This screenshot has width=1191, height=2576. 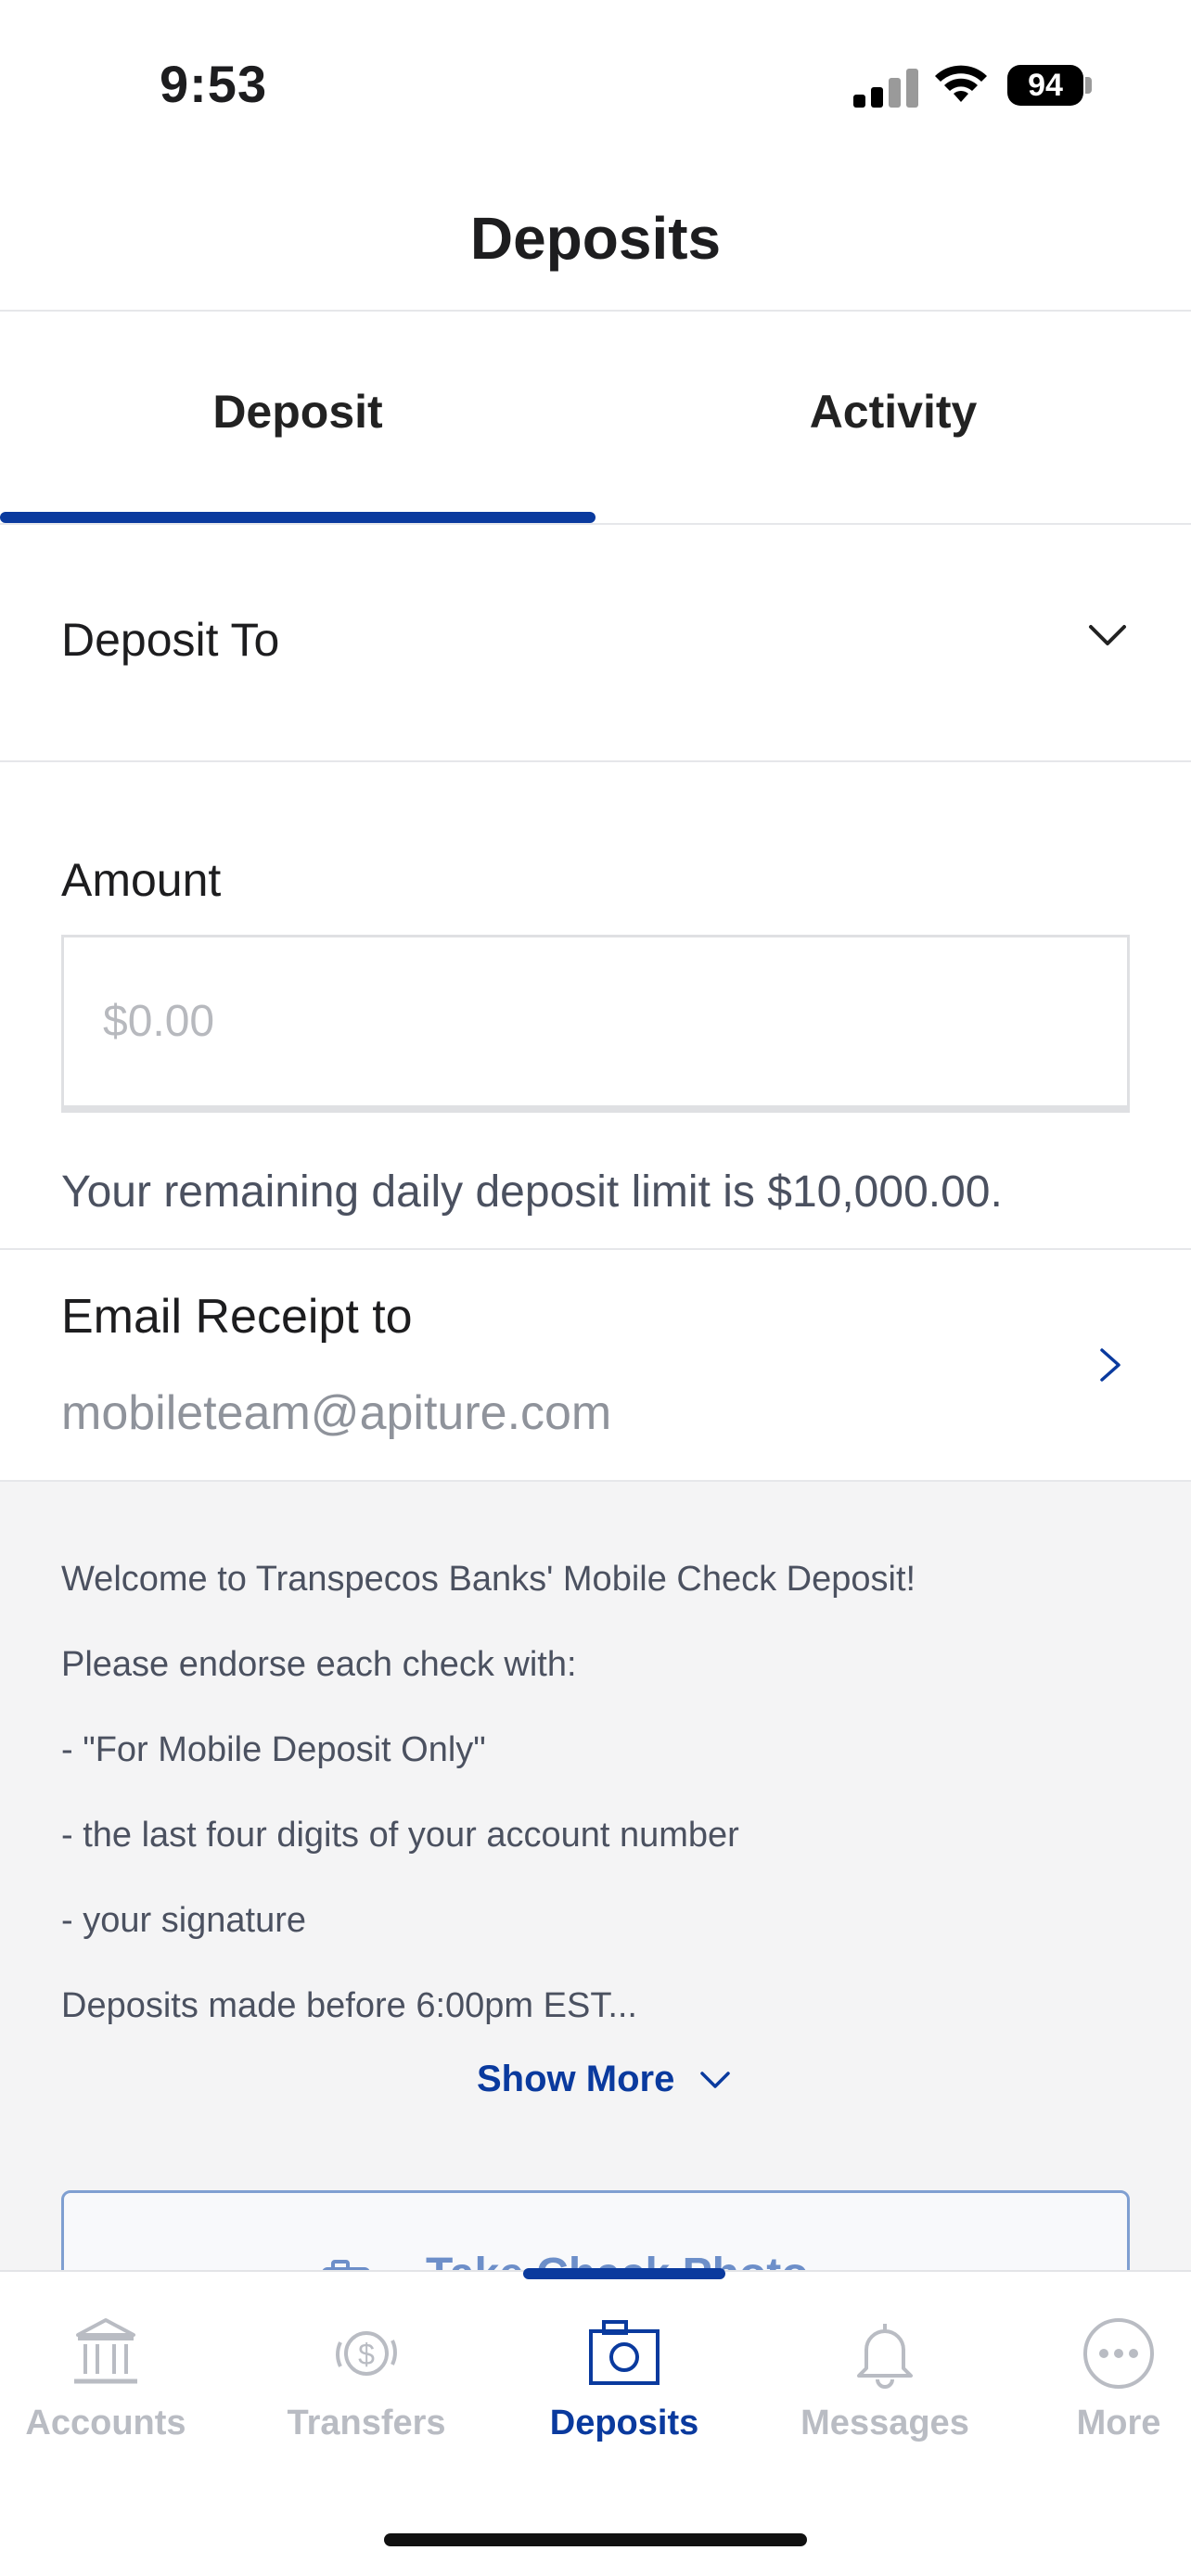 What do you see at coordinates (214, 84) in the screenshot?
I see `status-time: 9:53` at bounding box center [214, 84].